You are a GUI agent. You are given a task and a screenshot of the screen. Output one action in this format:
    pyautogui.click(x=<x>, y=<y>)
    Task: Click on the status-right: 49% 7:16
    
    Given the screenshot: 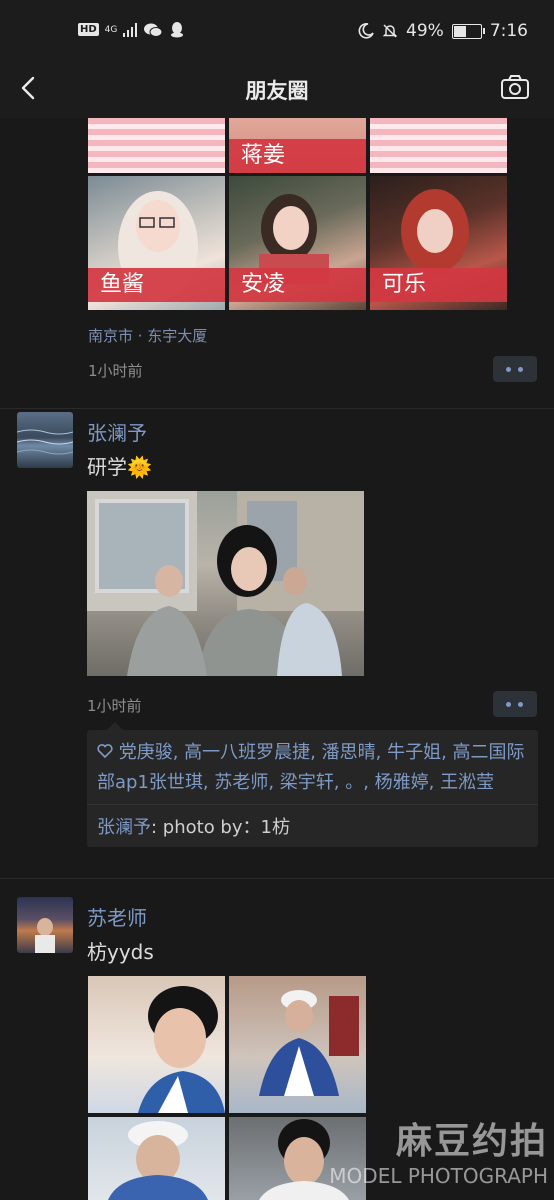 What is the action you would take?
    pyautogui.click(x=443, y=31)
    